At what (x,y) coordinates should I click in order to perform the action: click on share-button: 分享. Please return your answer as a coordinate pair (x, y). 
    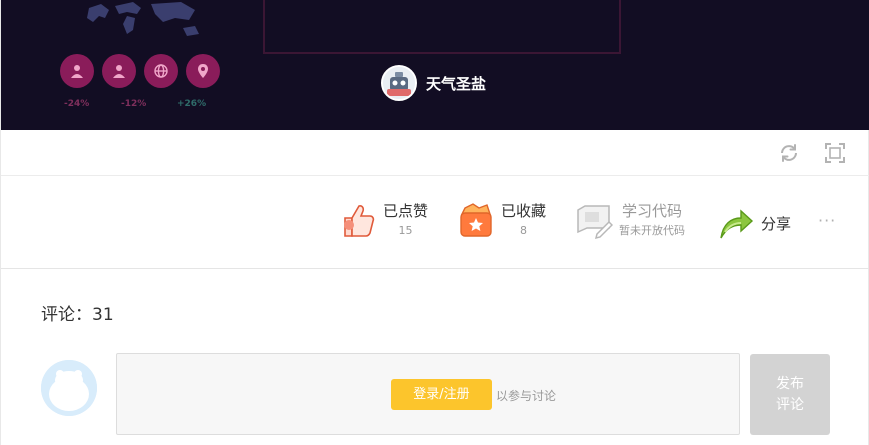
    Looking at the image, I should click on (754, 224).